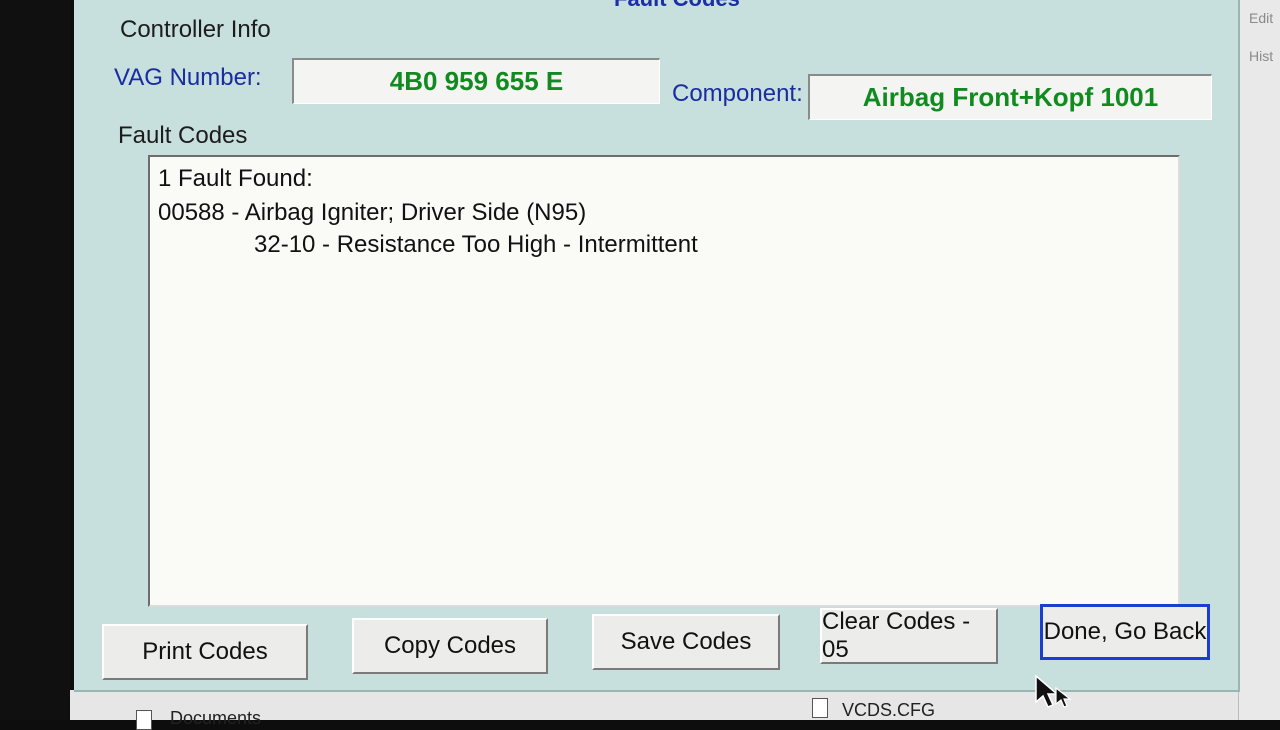 The width and height of the screenshot is (1280, 730). Describe the element at coordinates (195, 29) in the screenshot. I see `controller-info-label: Controller Info` at that location.